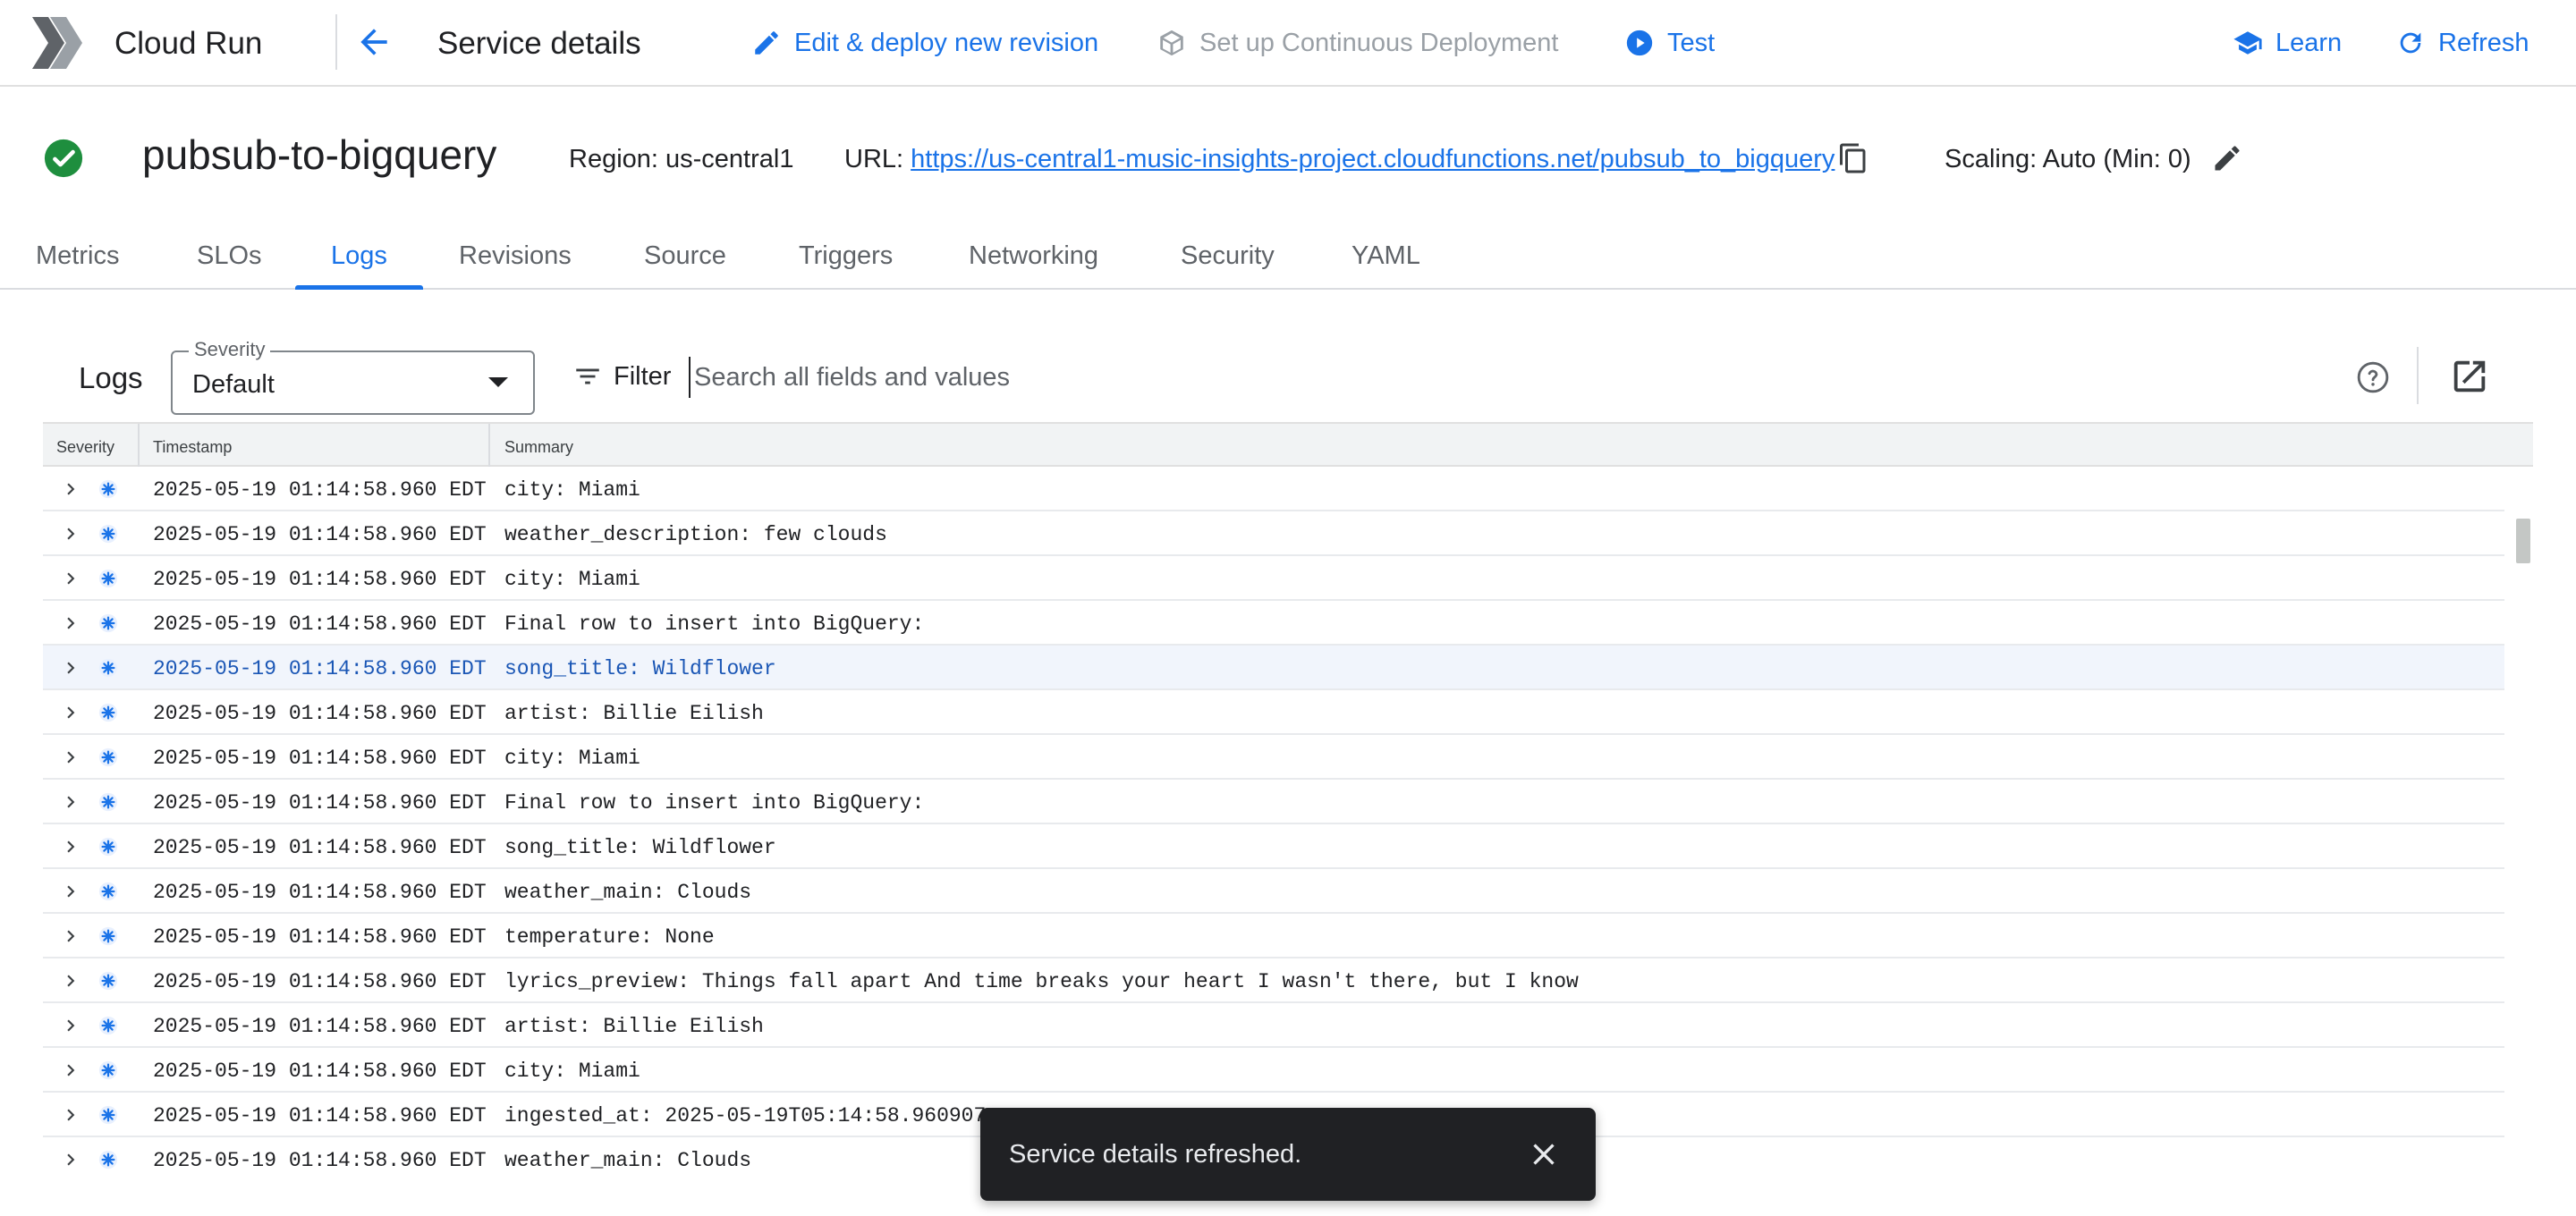 This screenshot has width=2576, height=1216. Describe the element at coordinates (640, 848) in the screenshot. I see `row-summary: song_title: Wildflower` at that location.